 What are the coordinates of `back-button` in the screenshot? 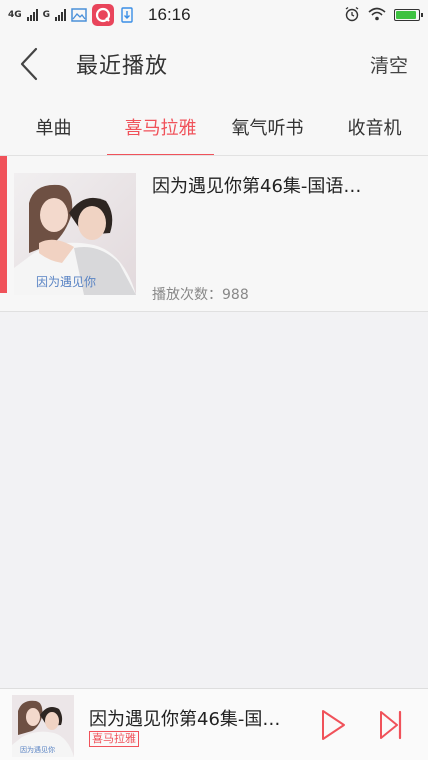 It's located at (29, 64).